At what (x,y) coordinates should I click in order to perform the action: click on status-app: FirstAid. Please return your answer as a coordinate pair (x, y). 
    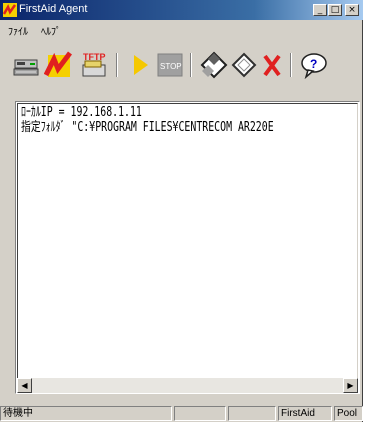
    Looking at the image, I should click on (305, 413).